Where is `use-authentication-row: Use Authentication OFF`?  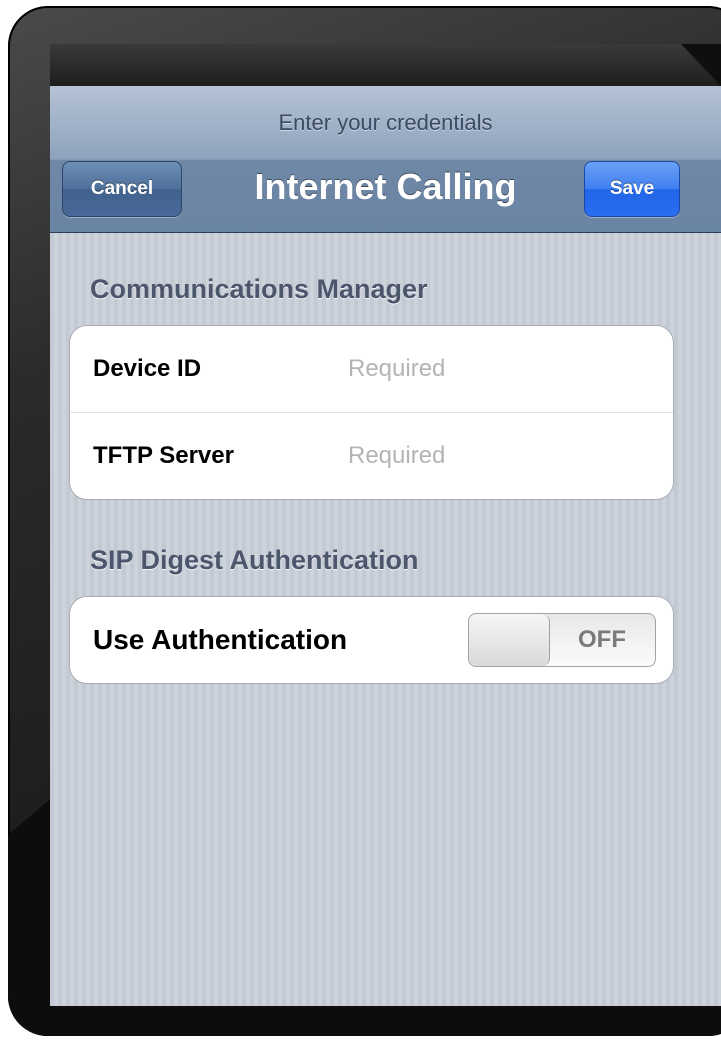 use-authentication-row: Use Authentication OFF is located at coordinates (371, 640).